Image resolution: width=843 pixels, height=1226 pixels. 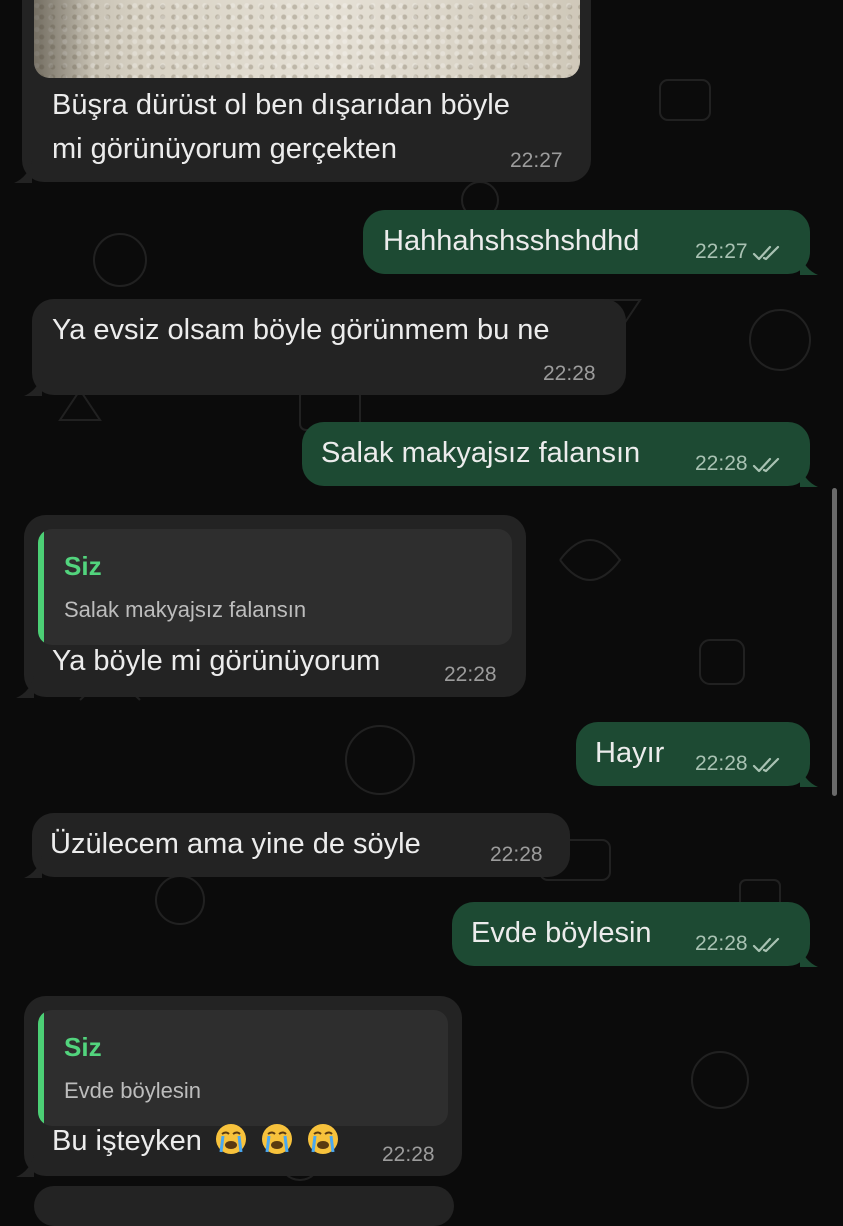 I want to click on message-time-status: 22:27, so click(x=739, y=252).